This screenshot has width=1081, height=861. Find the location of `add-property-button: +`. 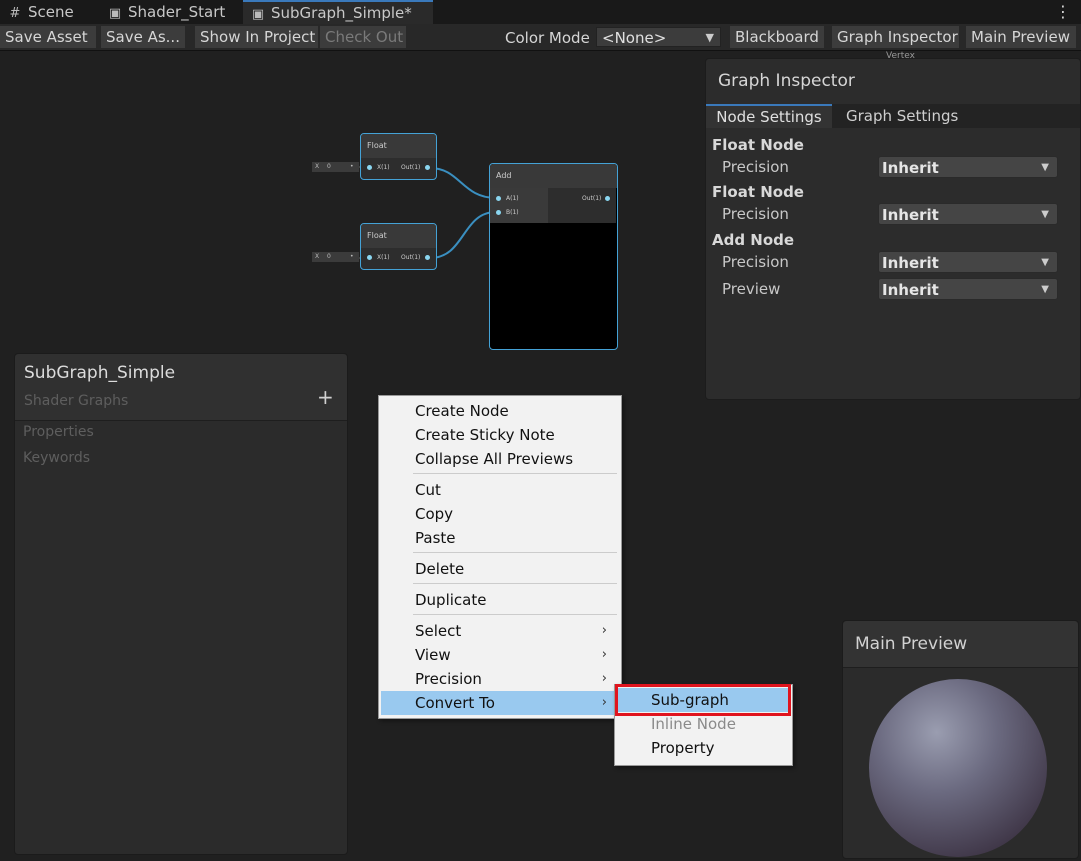

add-property-button: + is located at coordinates (325, 397).